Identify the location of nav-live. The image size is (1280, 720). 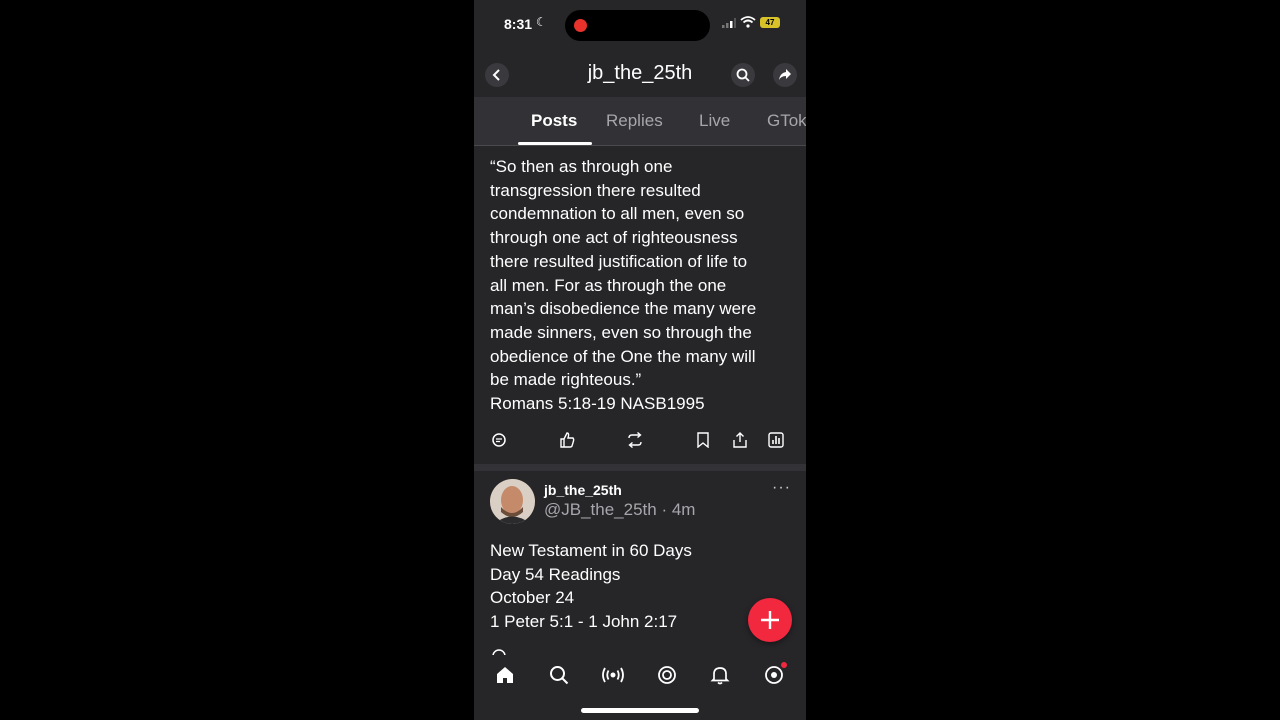
(613, 675).